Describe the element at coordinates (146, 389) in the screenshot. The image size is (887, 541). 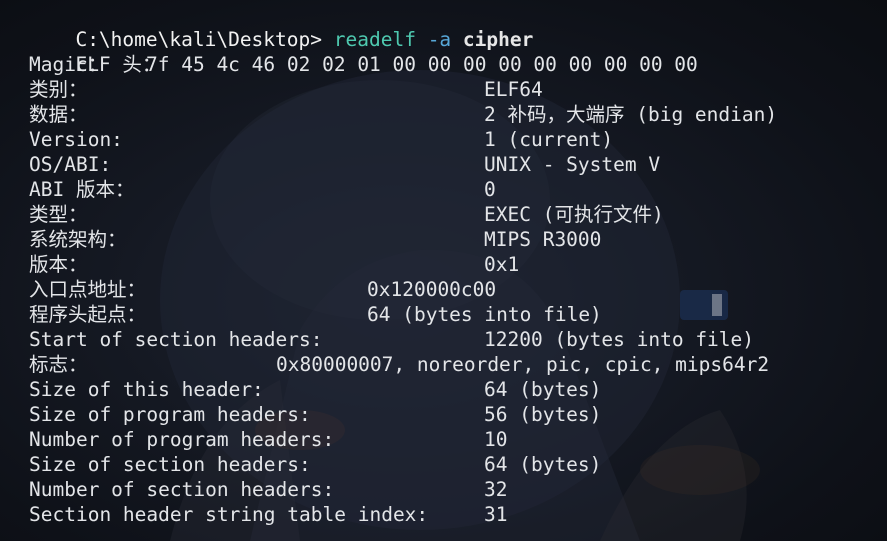
I see `field-label: Size of this header:` at that location.